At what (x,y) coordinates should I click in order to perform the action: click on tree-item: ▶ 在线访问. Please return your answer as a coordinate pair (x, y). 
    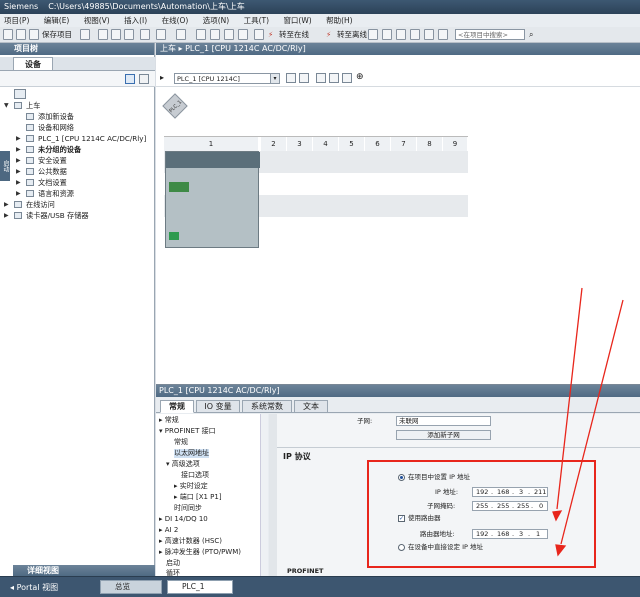
    Looking at the image, I should click on (77, 204).